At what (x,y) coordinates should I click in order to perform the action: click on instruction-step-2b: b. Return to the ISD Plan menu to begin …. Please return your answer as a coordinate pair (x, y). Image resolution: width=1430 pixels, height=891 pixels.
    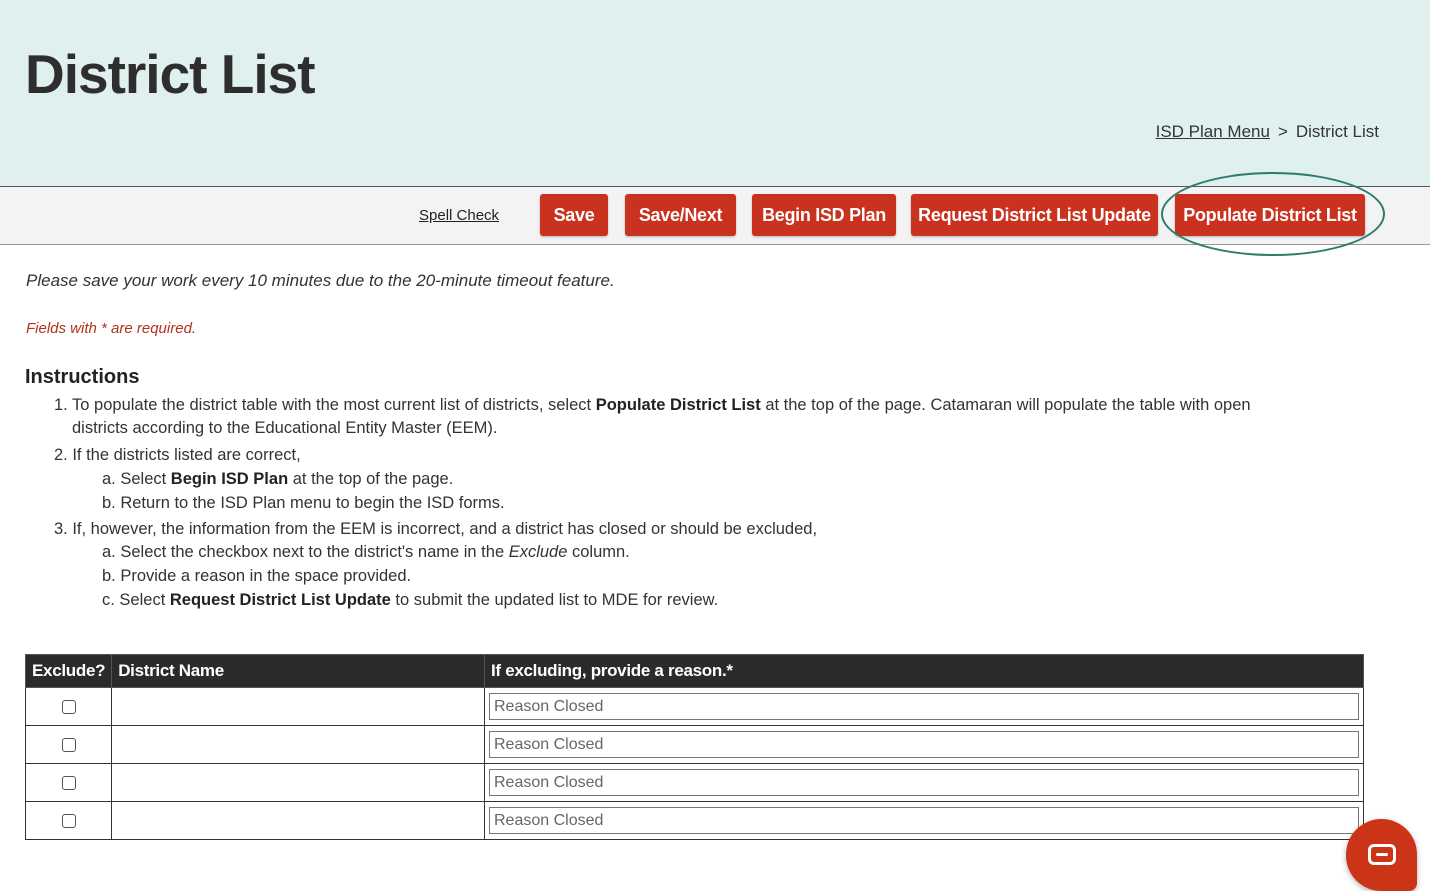
    Looking at the image, I should click on (303, 503).